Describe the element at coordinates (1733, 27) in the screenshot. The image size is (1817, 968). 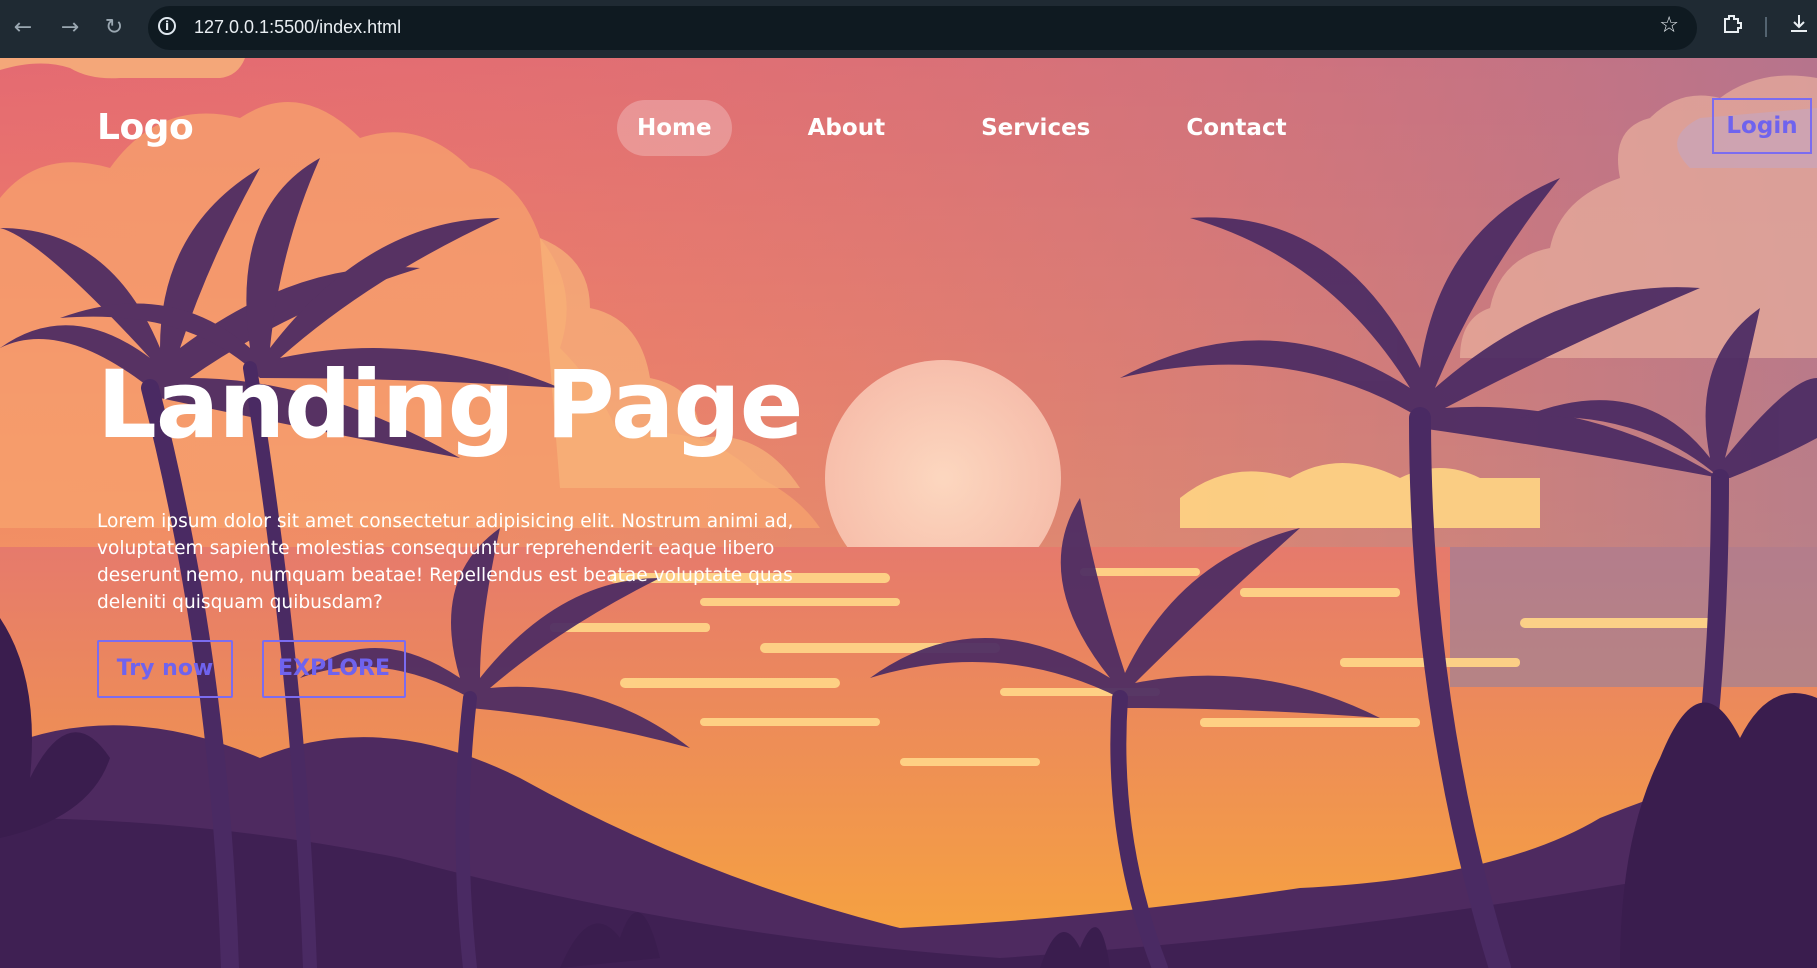
I see `puzzle-icon` at that location.